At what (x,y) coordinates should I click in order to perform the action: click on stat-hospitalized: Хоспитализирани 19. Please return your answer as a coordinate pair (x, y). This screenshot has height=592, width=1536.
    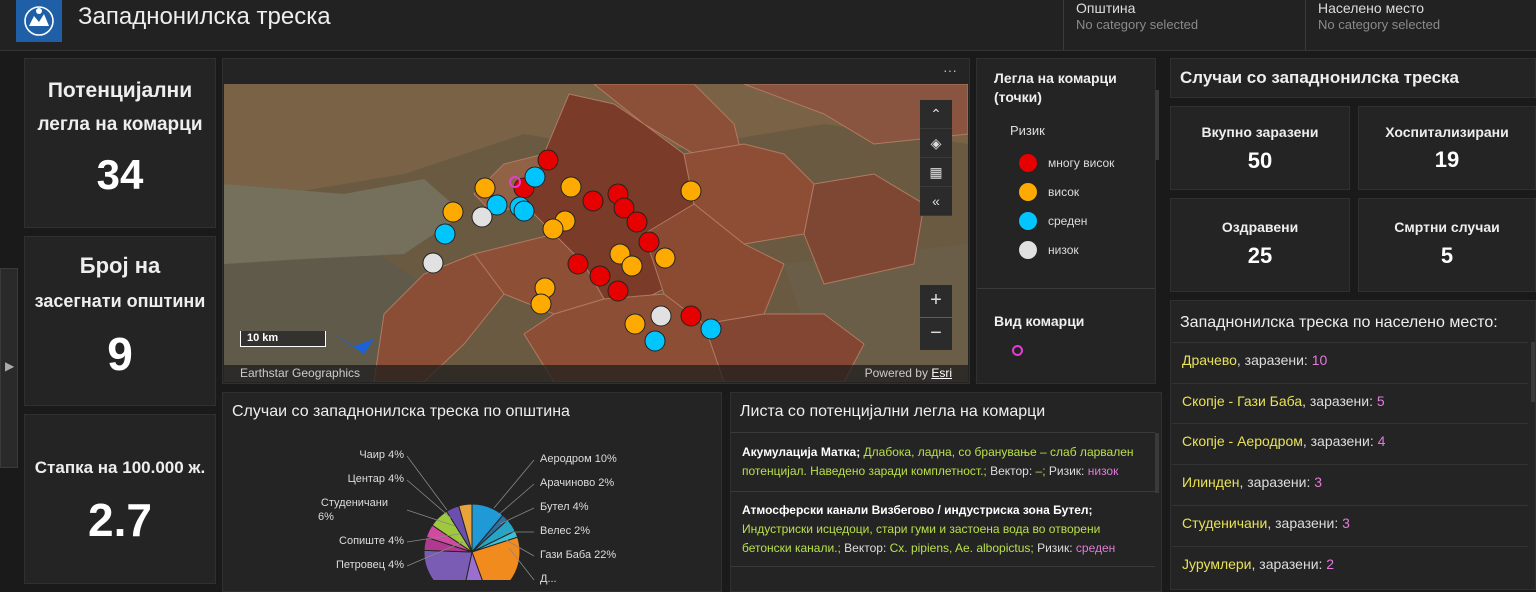
    Looking at the image, I should click on (1447, 148).